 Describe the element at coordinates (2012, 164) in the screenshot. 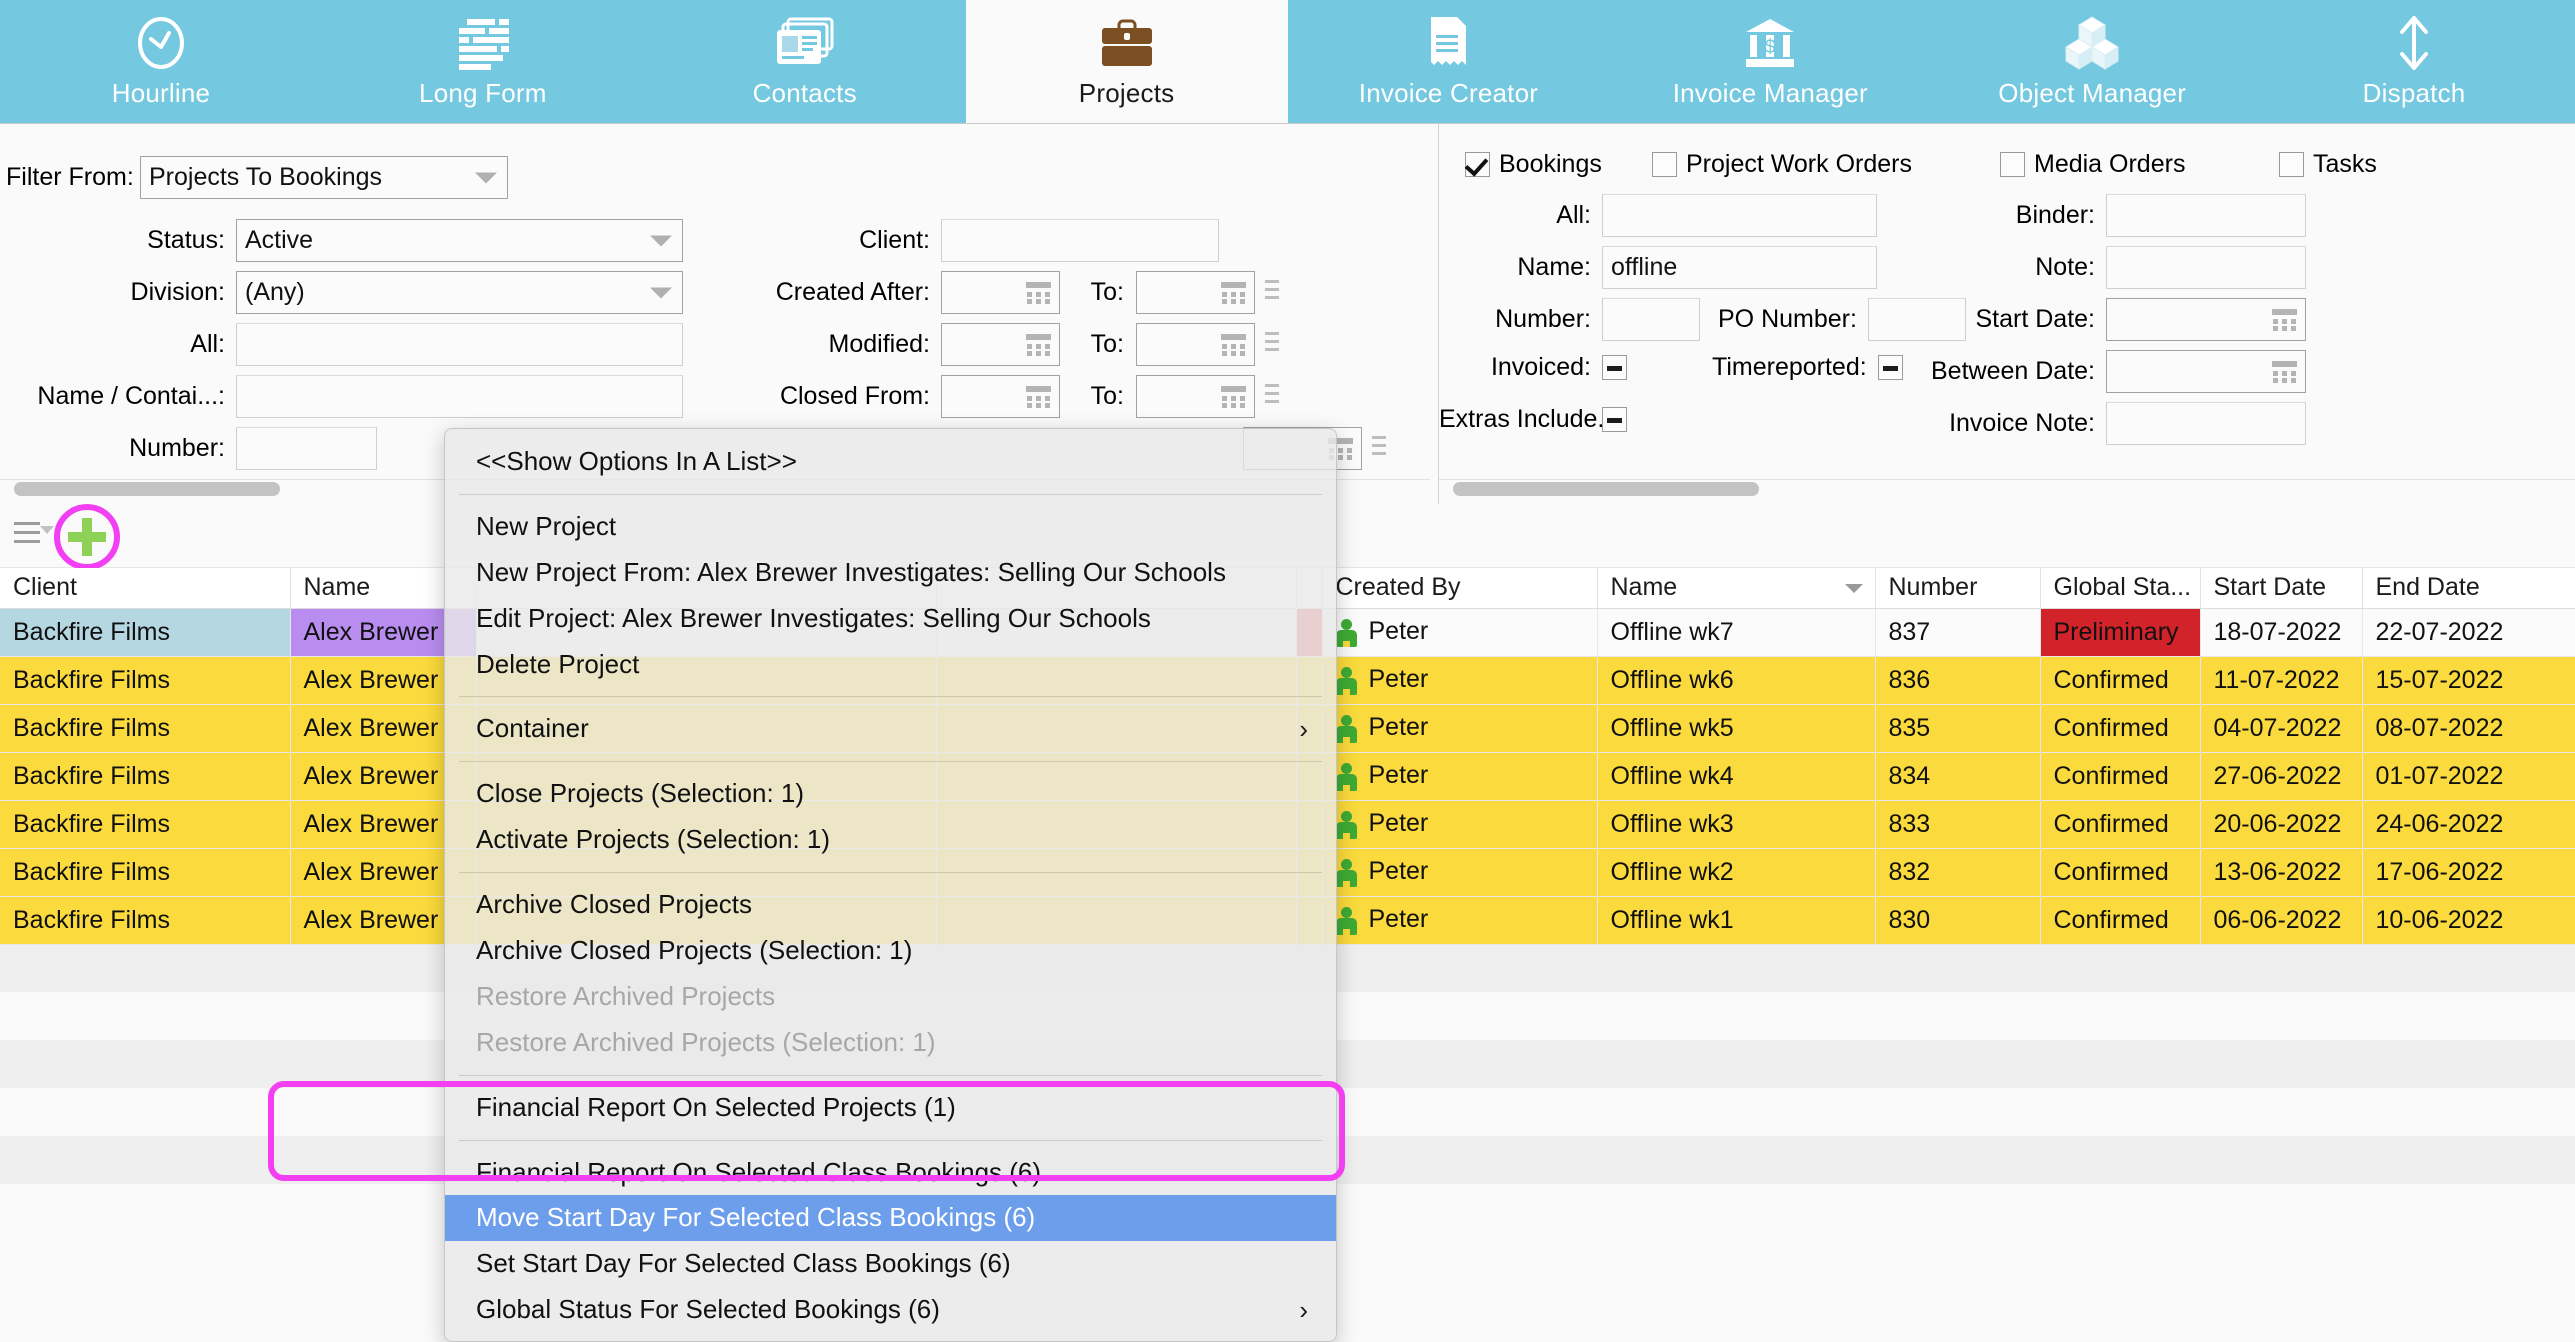

I see `media-orders-checkbox` at that location.